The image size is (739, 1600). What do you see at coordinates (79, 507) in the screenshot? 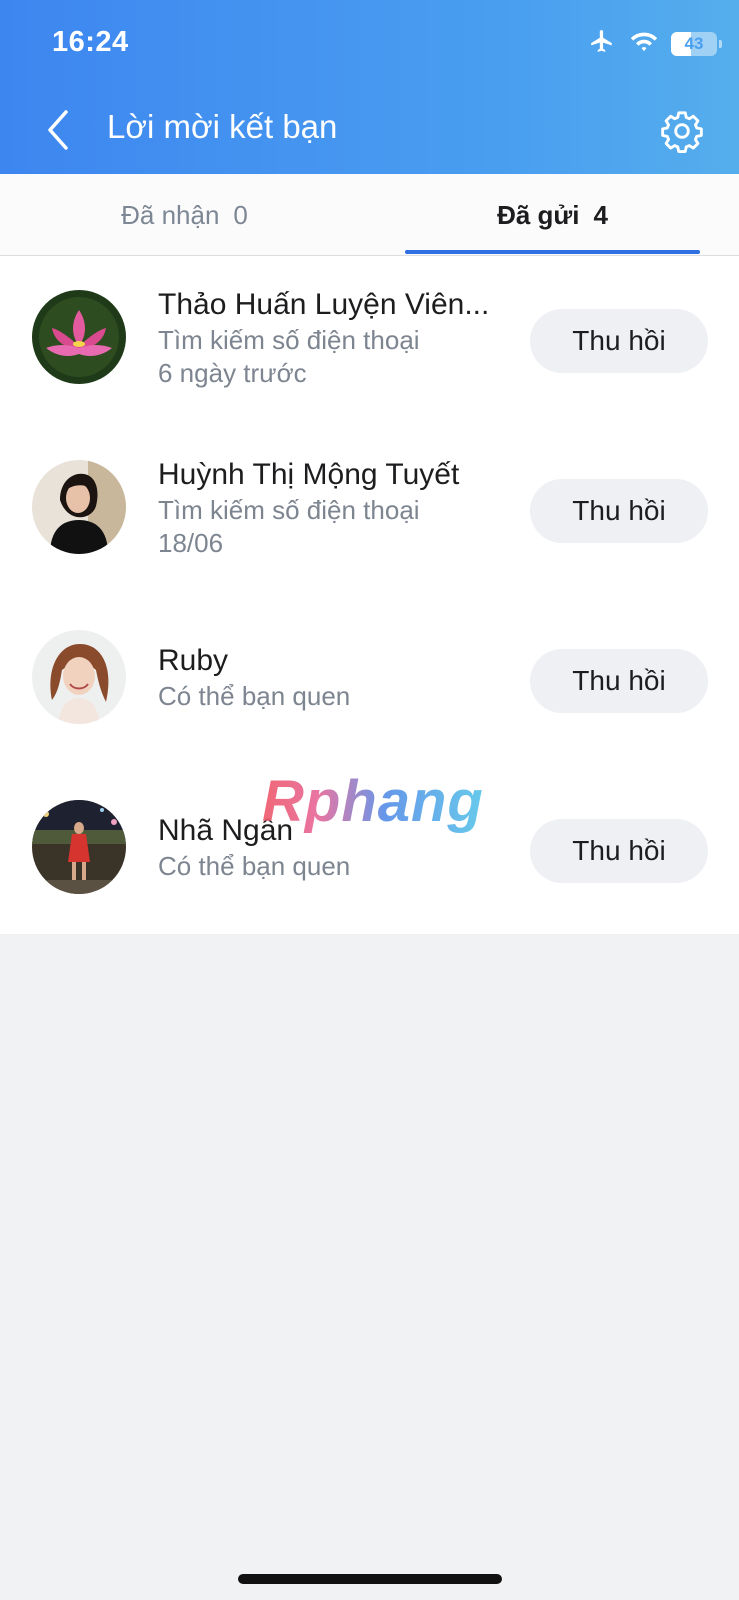
I see `woman-avatar` at bounding box center [79, 507].